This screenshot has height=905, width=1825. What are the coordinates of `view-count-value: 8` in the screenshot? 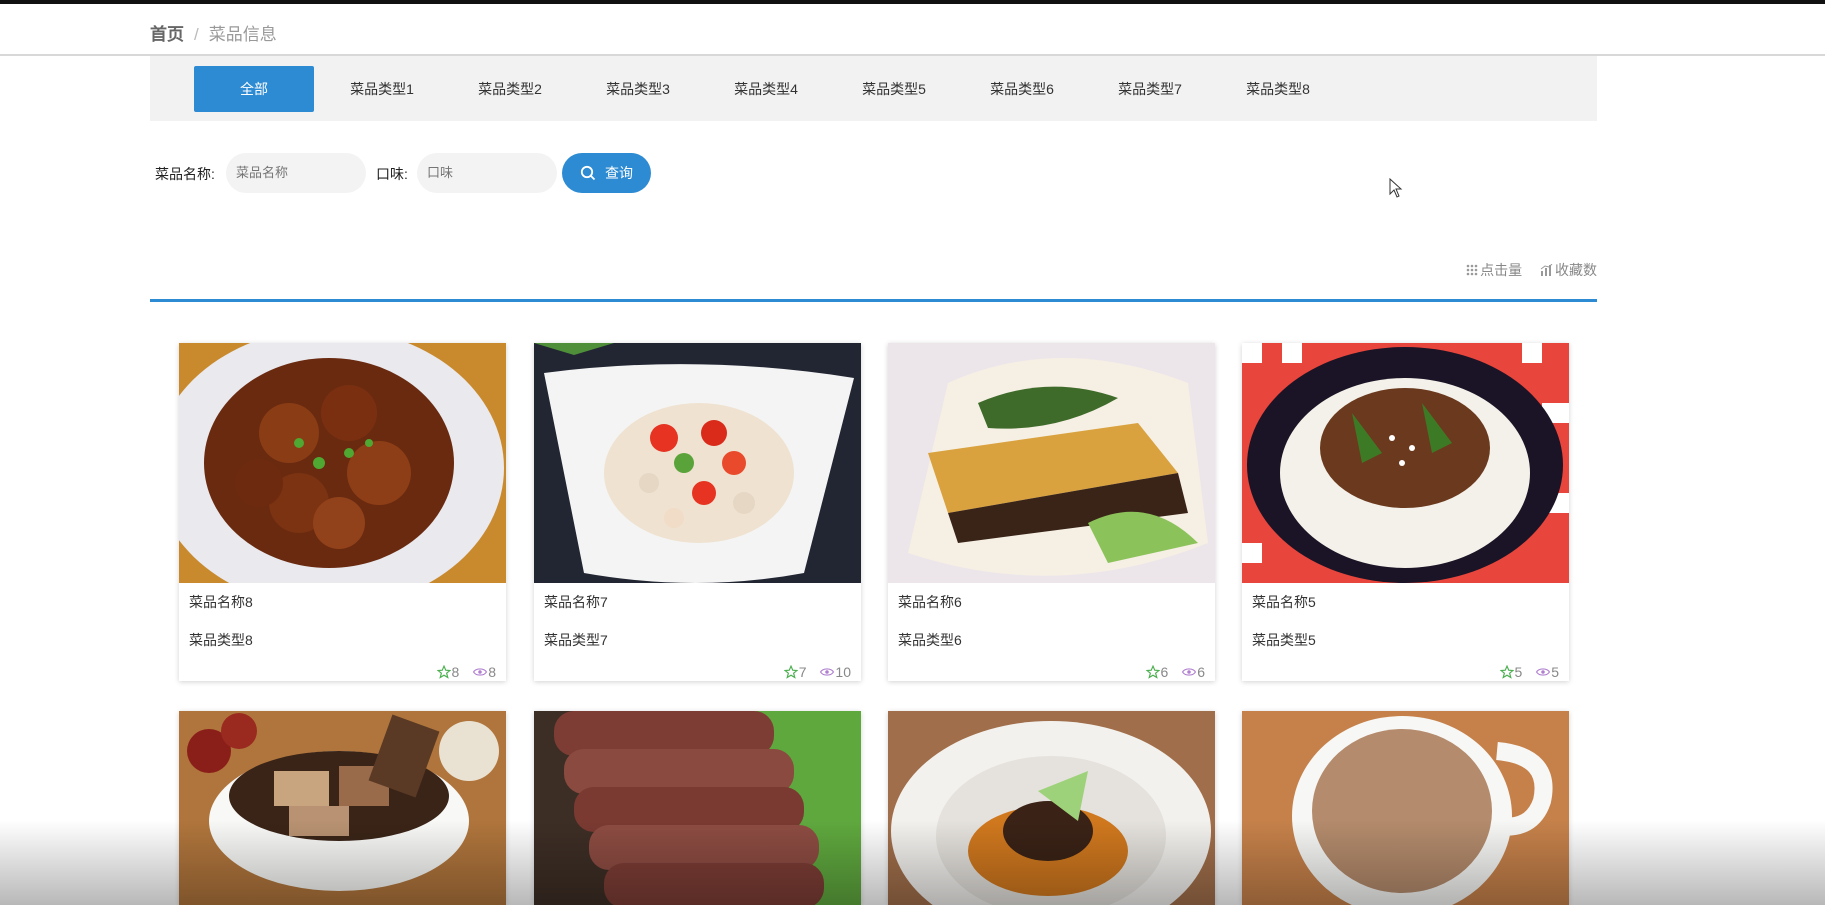 It's located at (492, 672).